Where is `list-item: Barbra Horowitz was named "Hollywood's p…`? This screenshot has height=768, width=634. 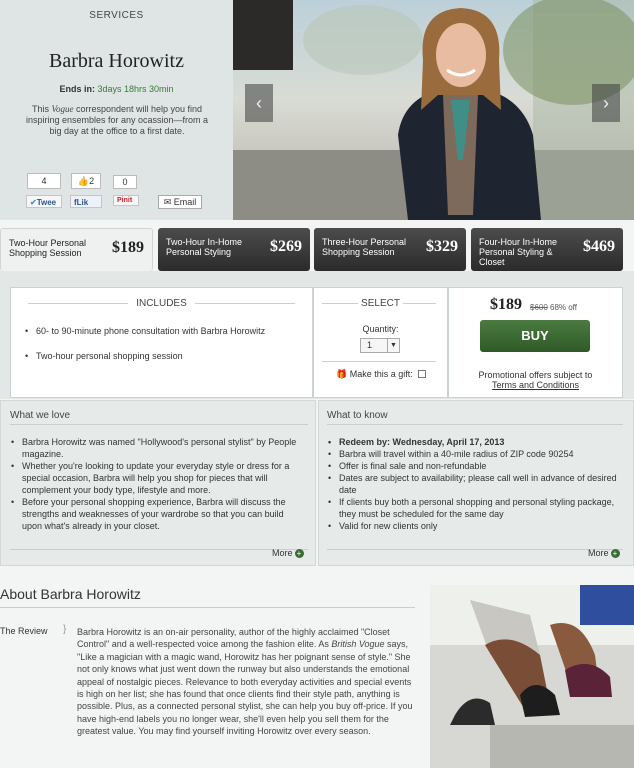 list-item: Barbra Horowitz was named "Hollywood's p… is located at coordinates (158, 448).